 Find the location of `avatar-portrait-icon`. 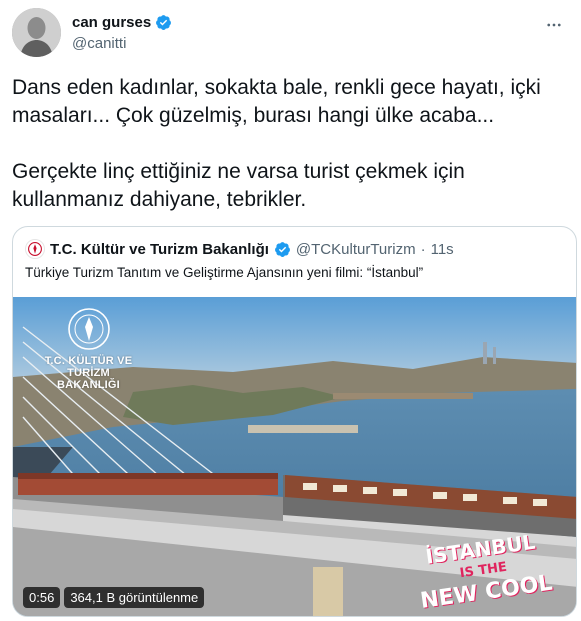

avatar-portrait-icon is located at coordinates (36, 32).